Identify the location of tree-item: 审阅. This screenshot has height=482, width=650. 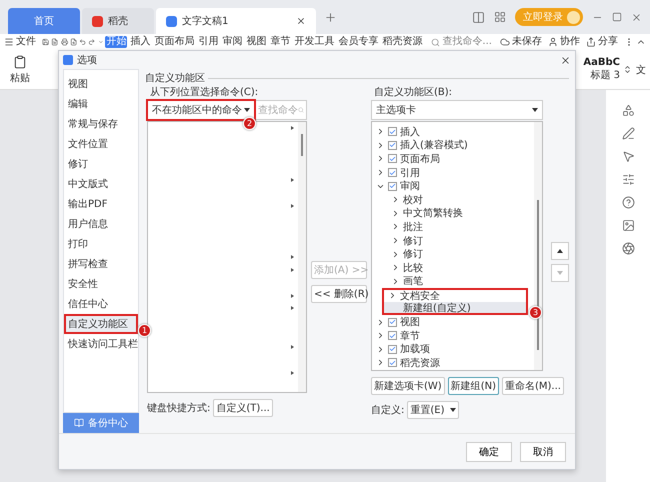
(453, 186).